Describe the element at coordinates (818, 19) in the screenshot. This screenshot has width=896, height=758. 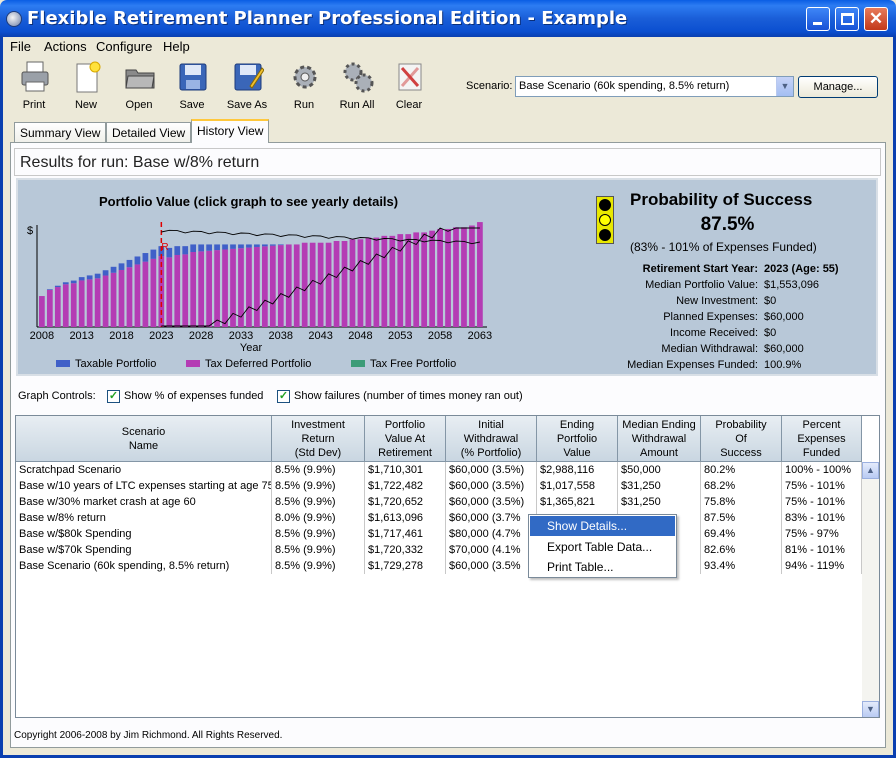
I see `minimize-button` at that location.